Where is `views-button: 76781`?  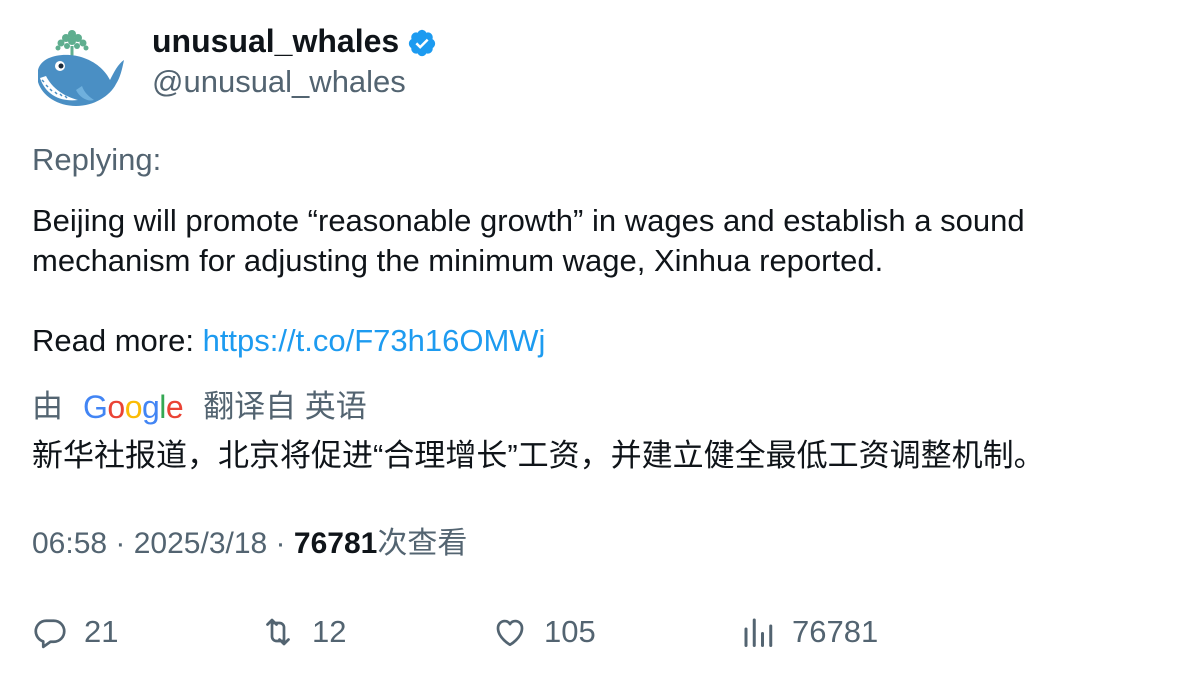
views-button: 76781 is located at coordinates (809, 632).